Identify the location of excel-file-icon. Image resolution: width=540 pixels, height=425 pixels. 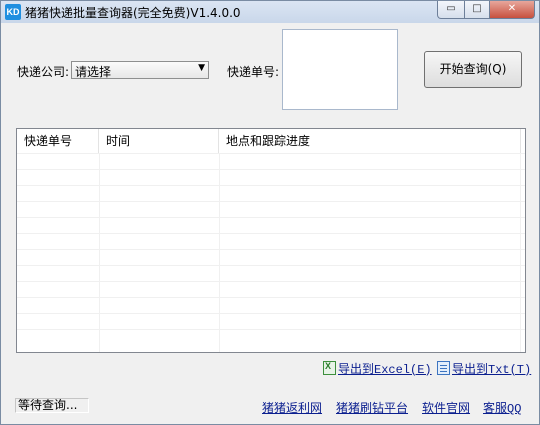
(329, 368).